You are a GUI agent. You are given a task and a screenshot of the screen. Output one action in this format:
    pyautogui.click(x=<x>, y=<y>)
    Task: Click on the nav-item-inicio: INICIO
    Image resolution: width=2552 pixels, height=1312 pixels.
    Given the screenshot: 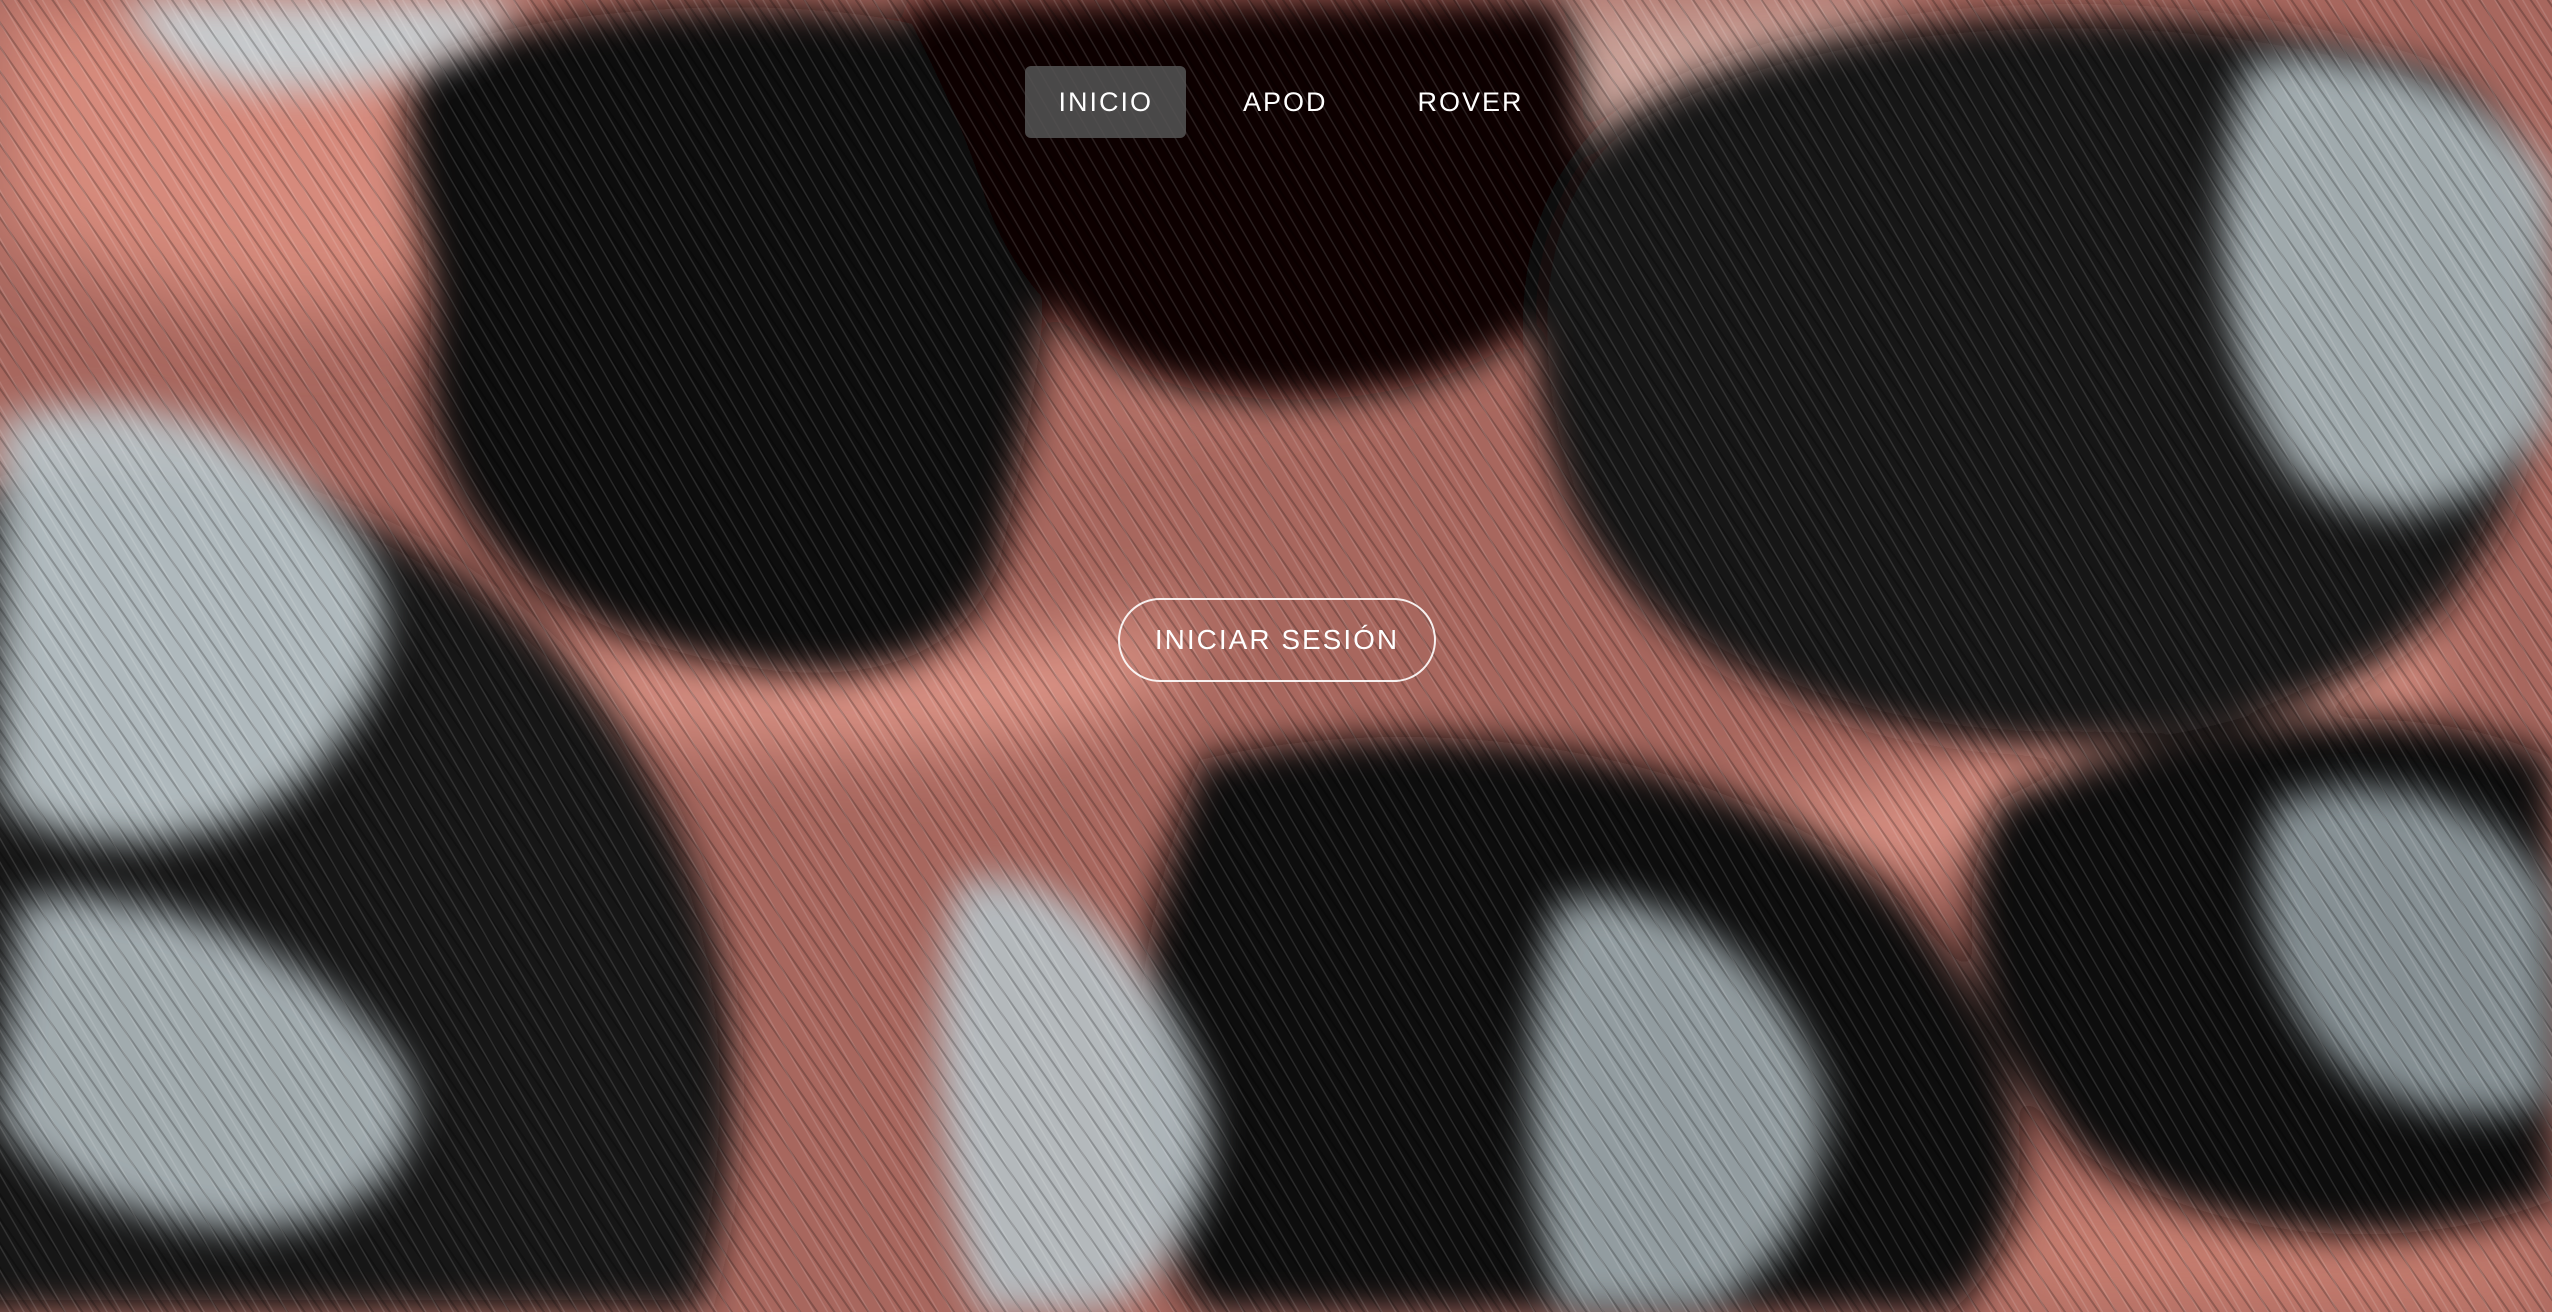 What is the action you would take?
    pyautogui.click(x=1105, y=102)
    